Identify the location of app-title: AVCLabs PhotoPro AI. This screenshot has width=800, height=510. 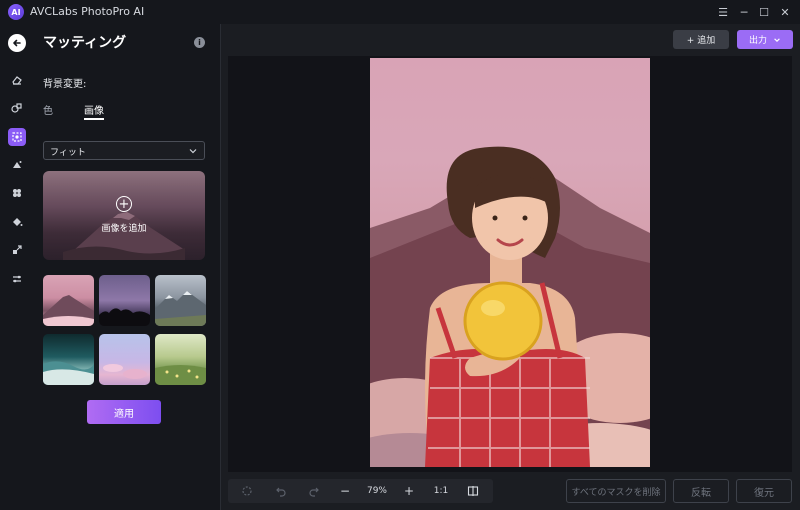
(87, 11).